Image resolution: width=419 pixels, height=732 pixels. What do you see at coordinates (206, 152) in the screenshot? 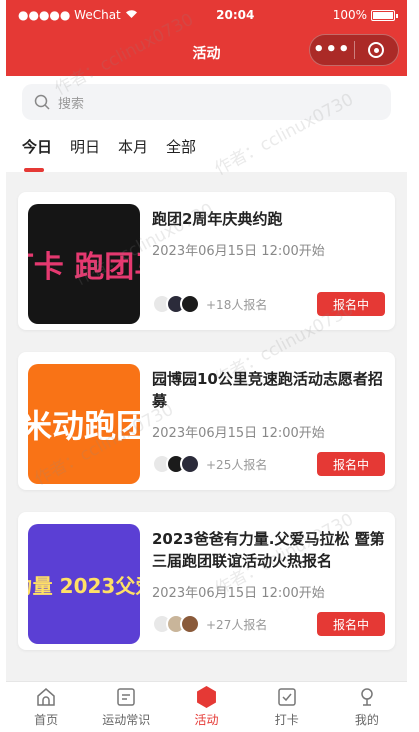
I see `date-tabs: 今日 明日 本月 全部` at bounding box center [206, 152].